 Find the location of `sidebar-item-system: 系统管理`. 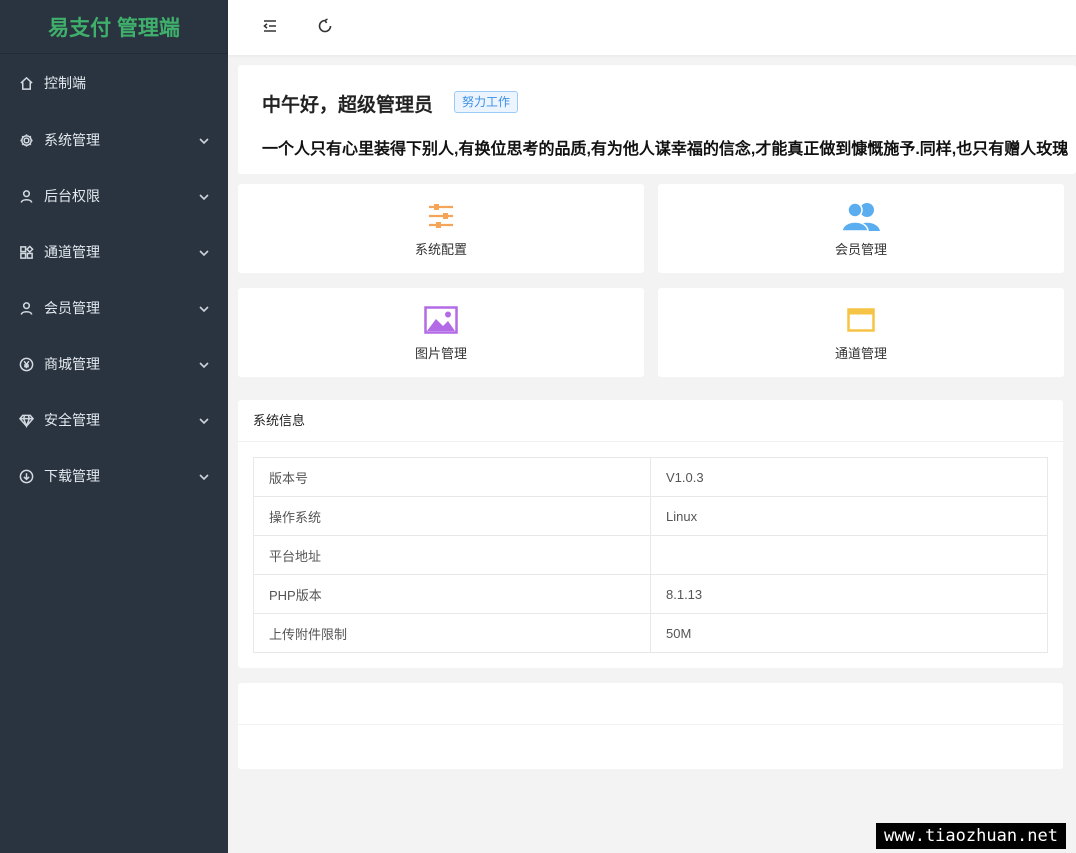

sidebar-item-system: 系统管理 is located at coordinates (114, 140).